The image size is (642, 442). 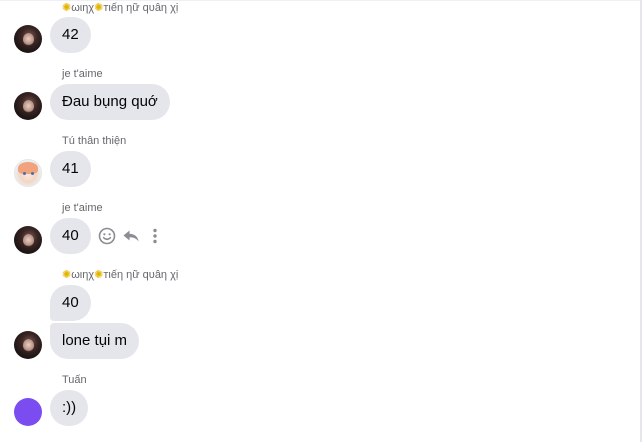 I want to click on message-bubble: lone tụi m, so click(x=95, y=341).